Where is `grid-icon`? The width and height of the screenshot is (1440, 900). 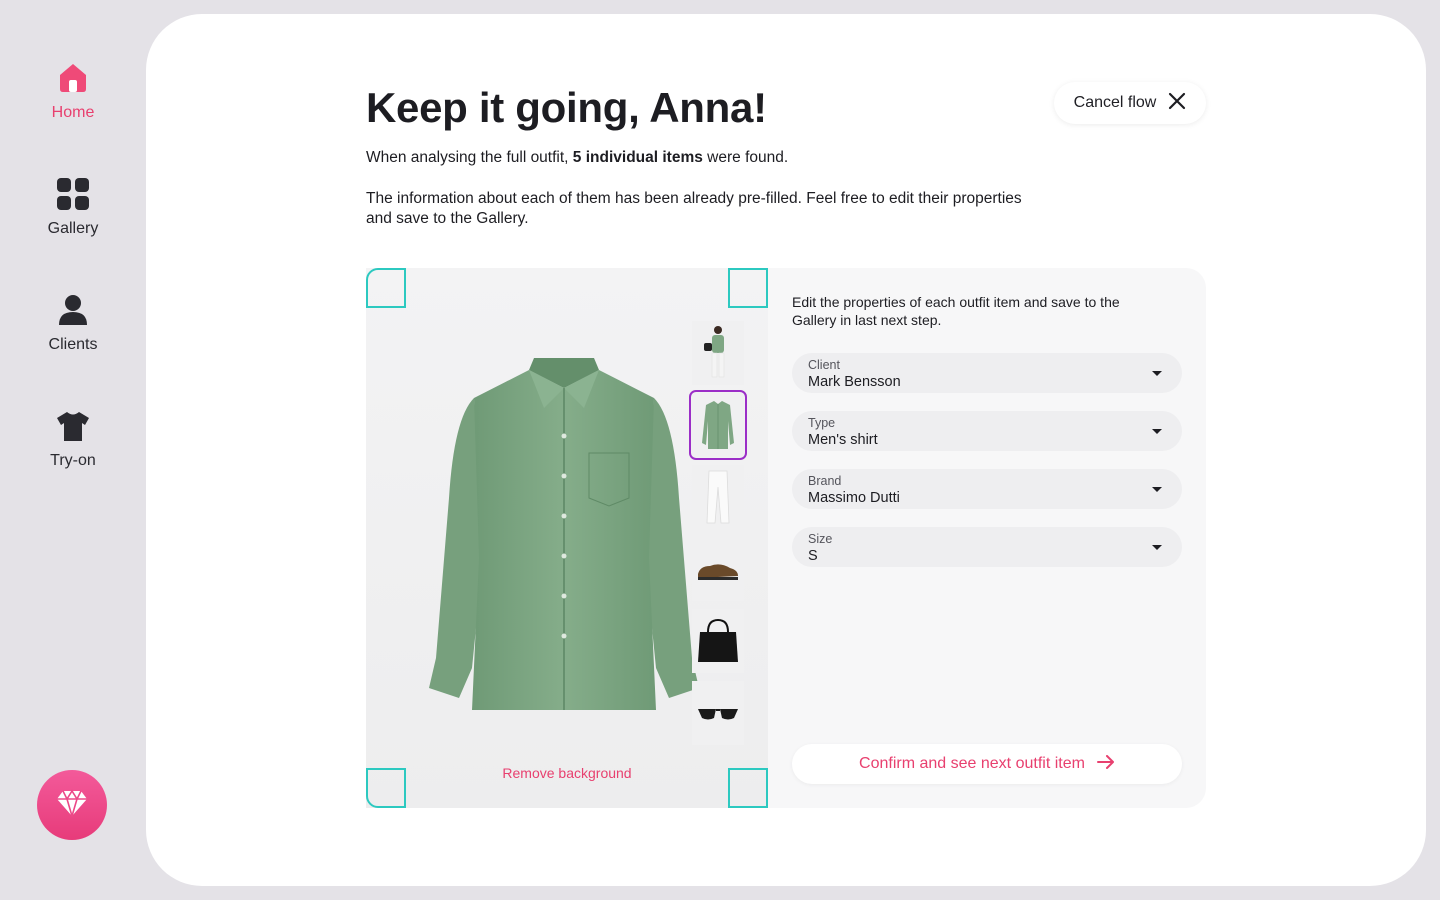 grid-icon is located at coordinates (73, 194).